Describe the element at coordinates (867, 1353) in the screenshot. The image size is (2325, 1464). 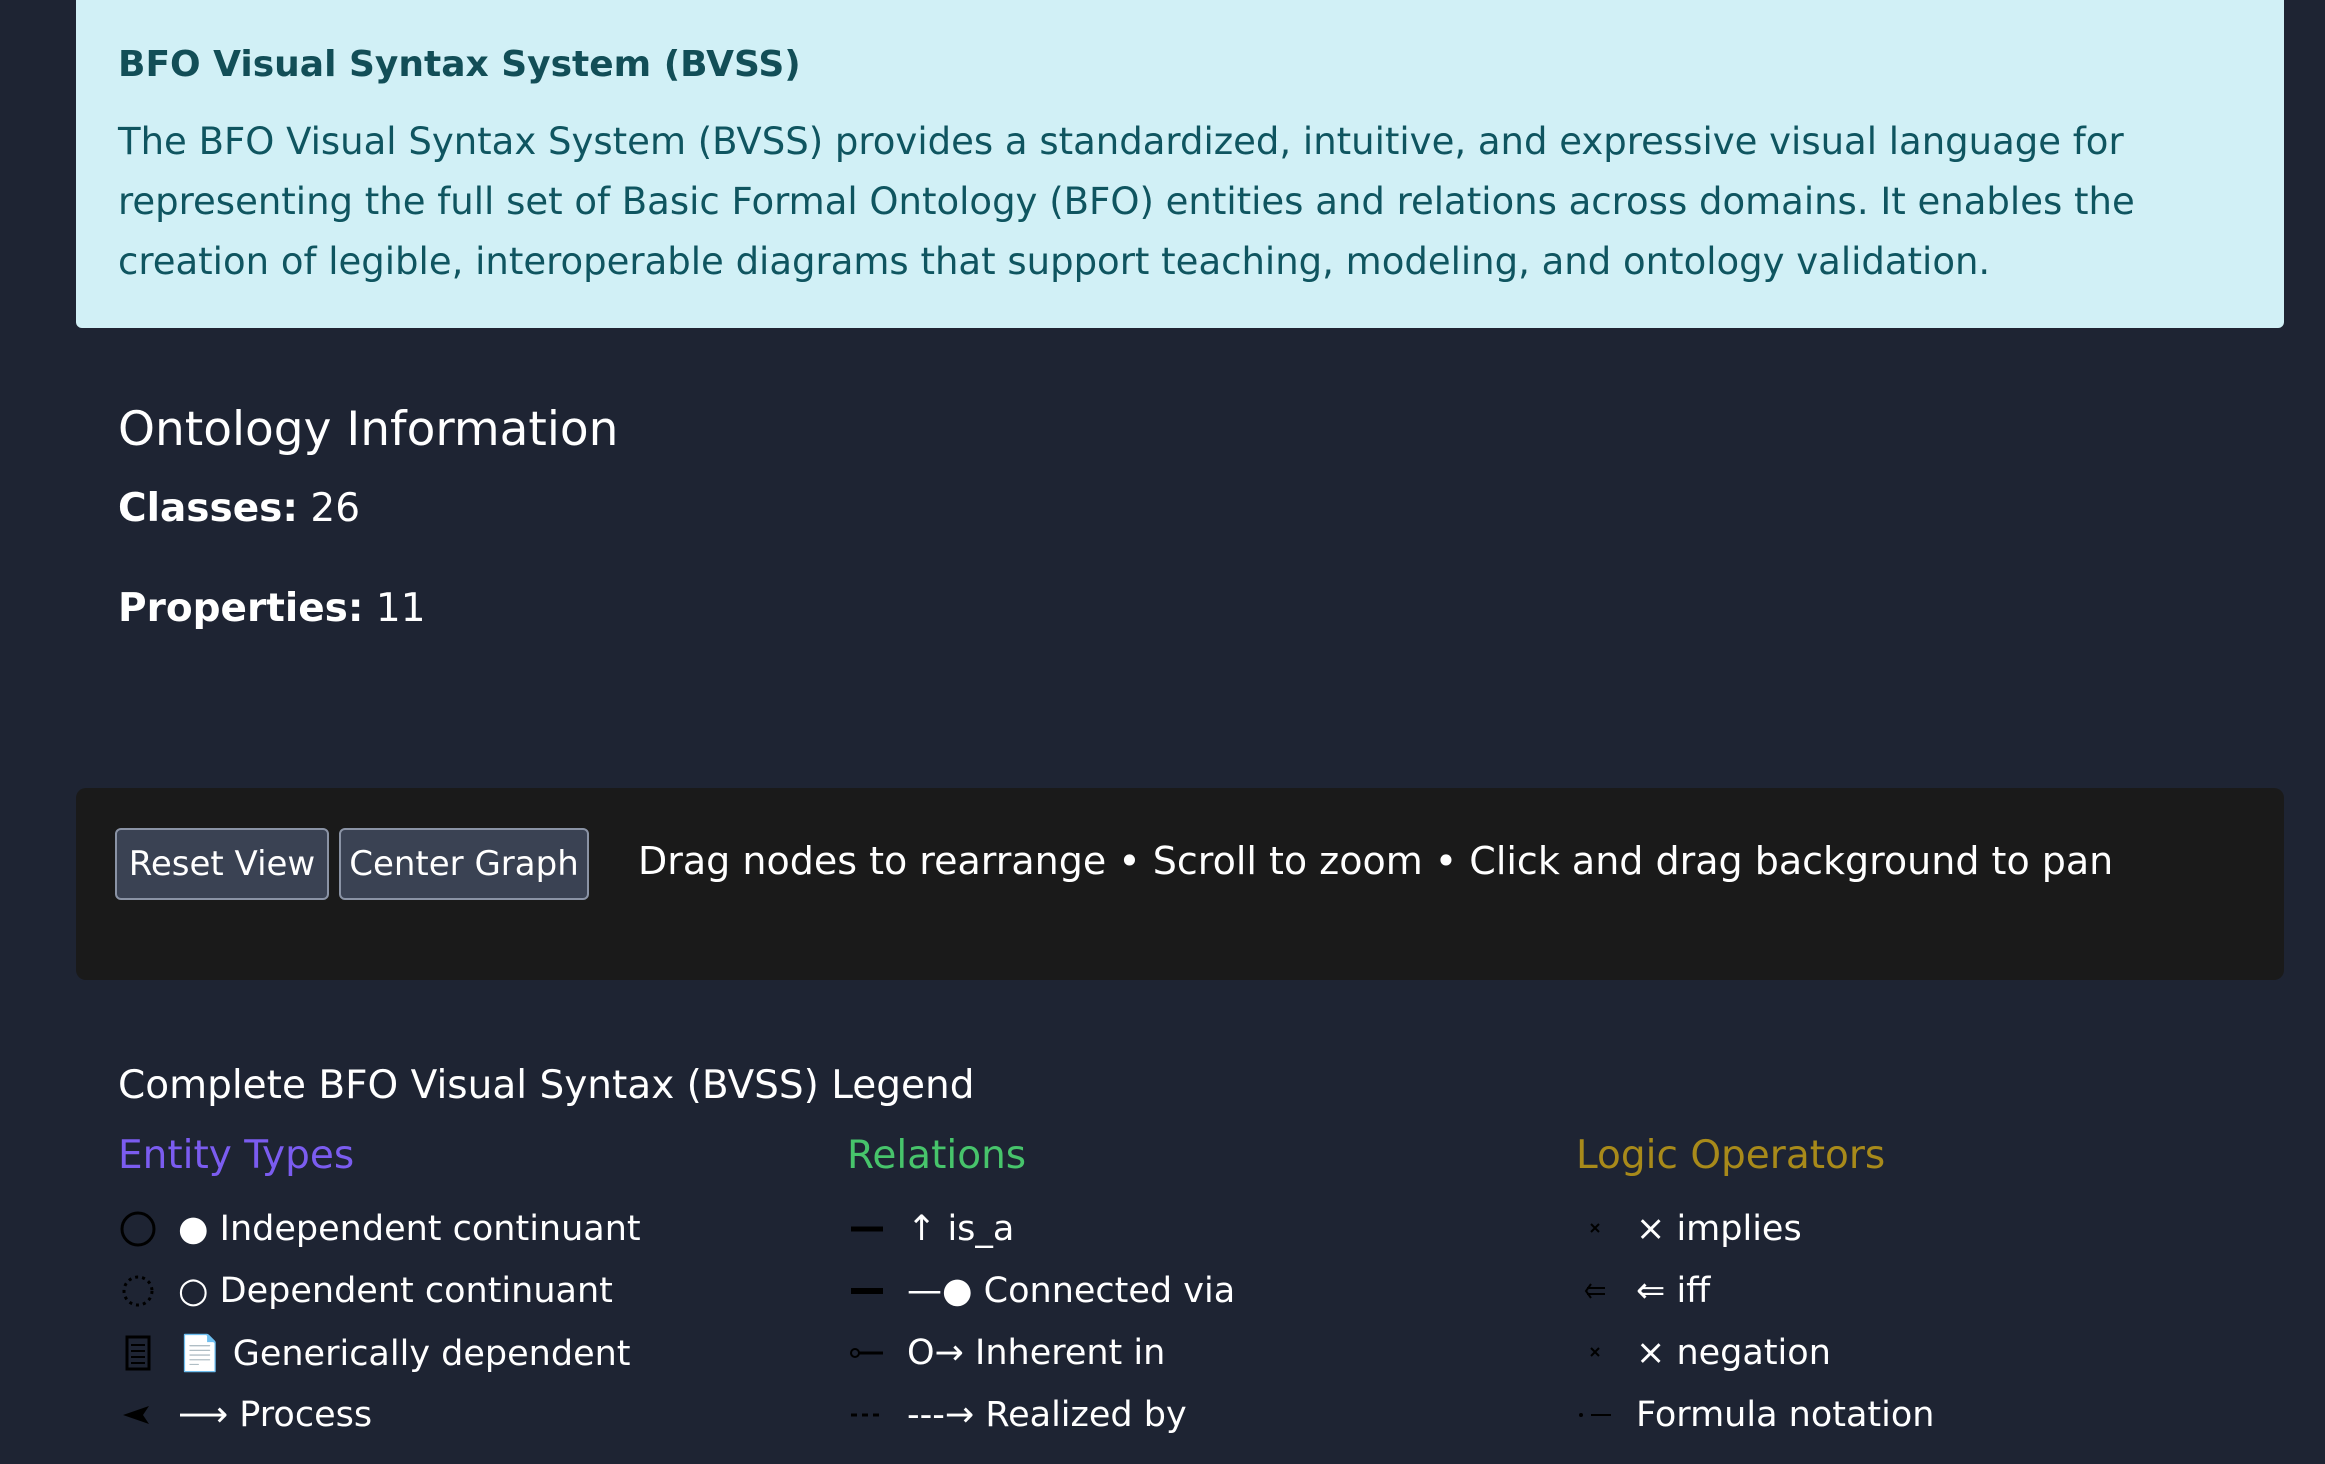
I see `circle-line-icon` at that location.